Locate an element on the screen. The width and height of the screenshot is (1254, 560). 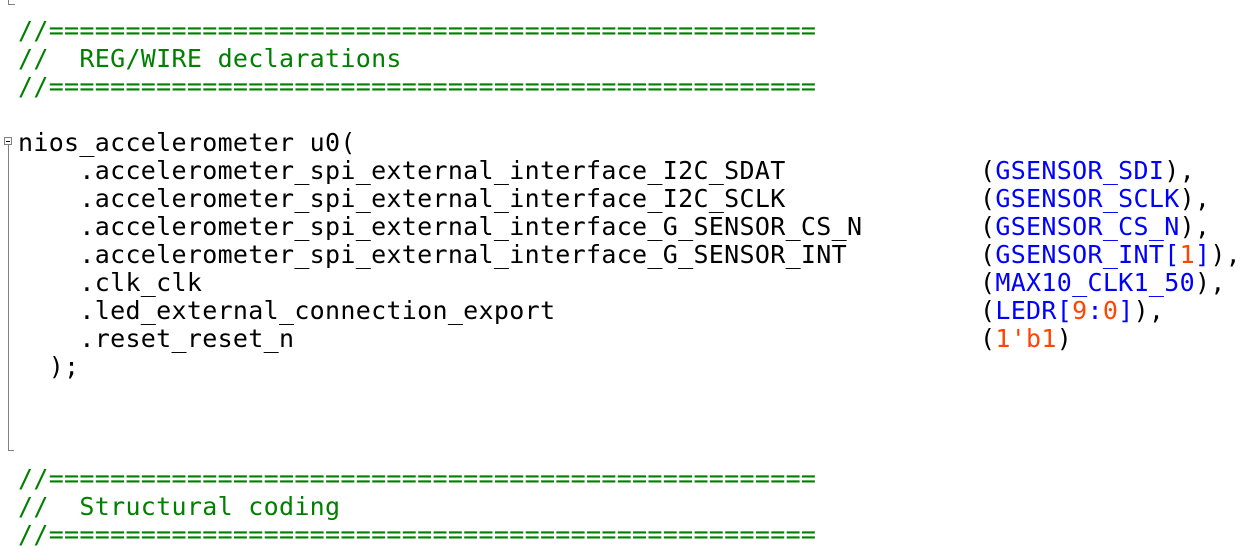
fold-guide-line is located at coordinates (8, 298).